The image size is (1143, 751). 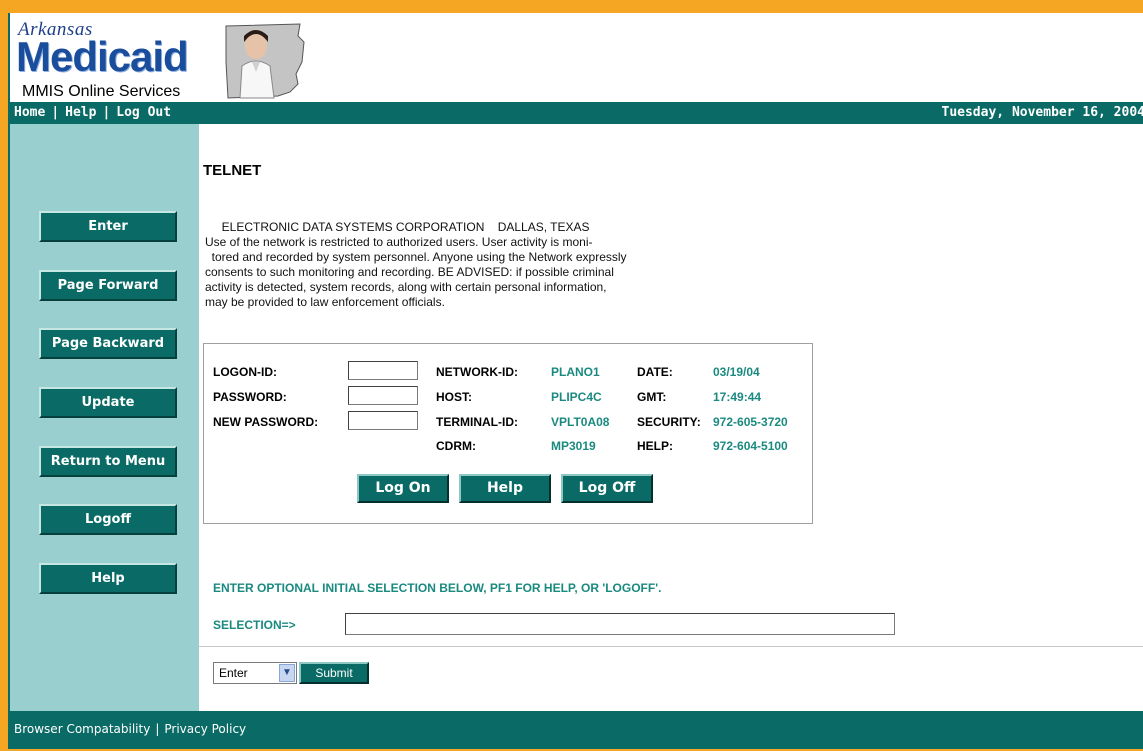 I want to click on current-date: Tuesday, November 16, 2004, so click(x=1042, y=112).